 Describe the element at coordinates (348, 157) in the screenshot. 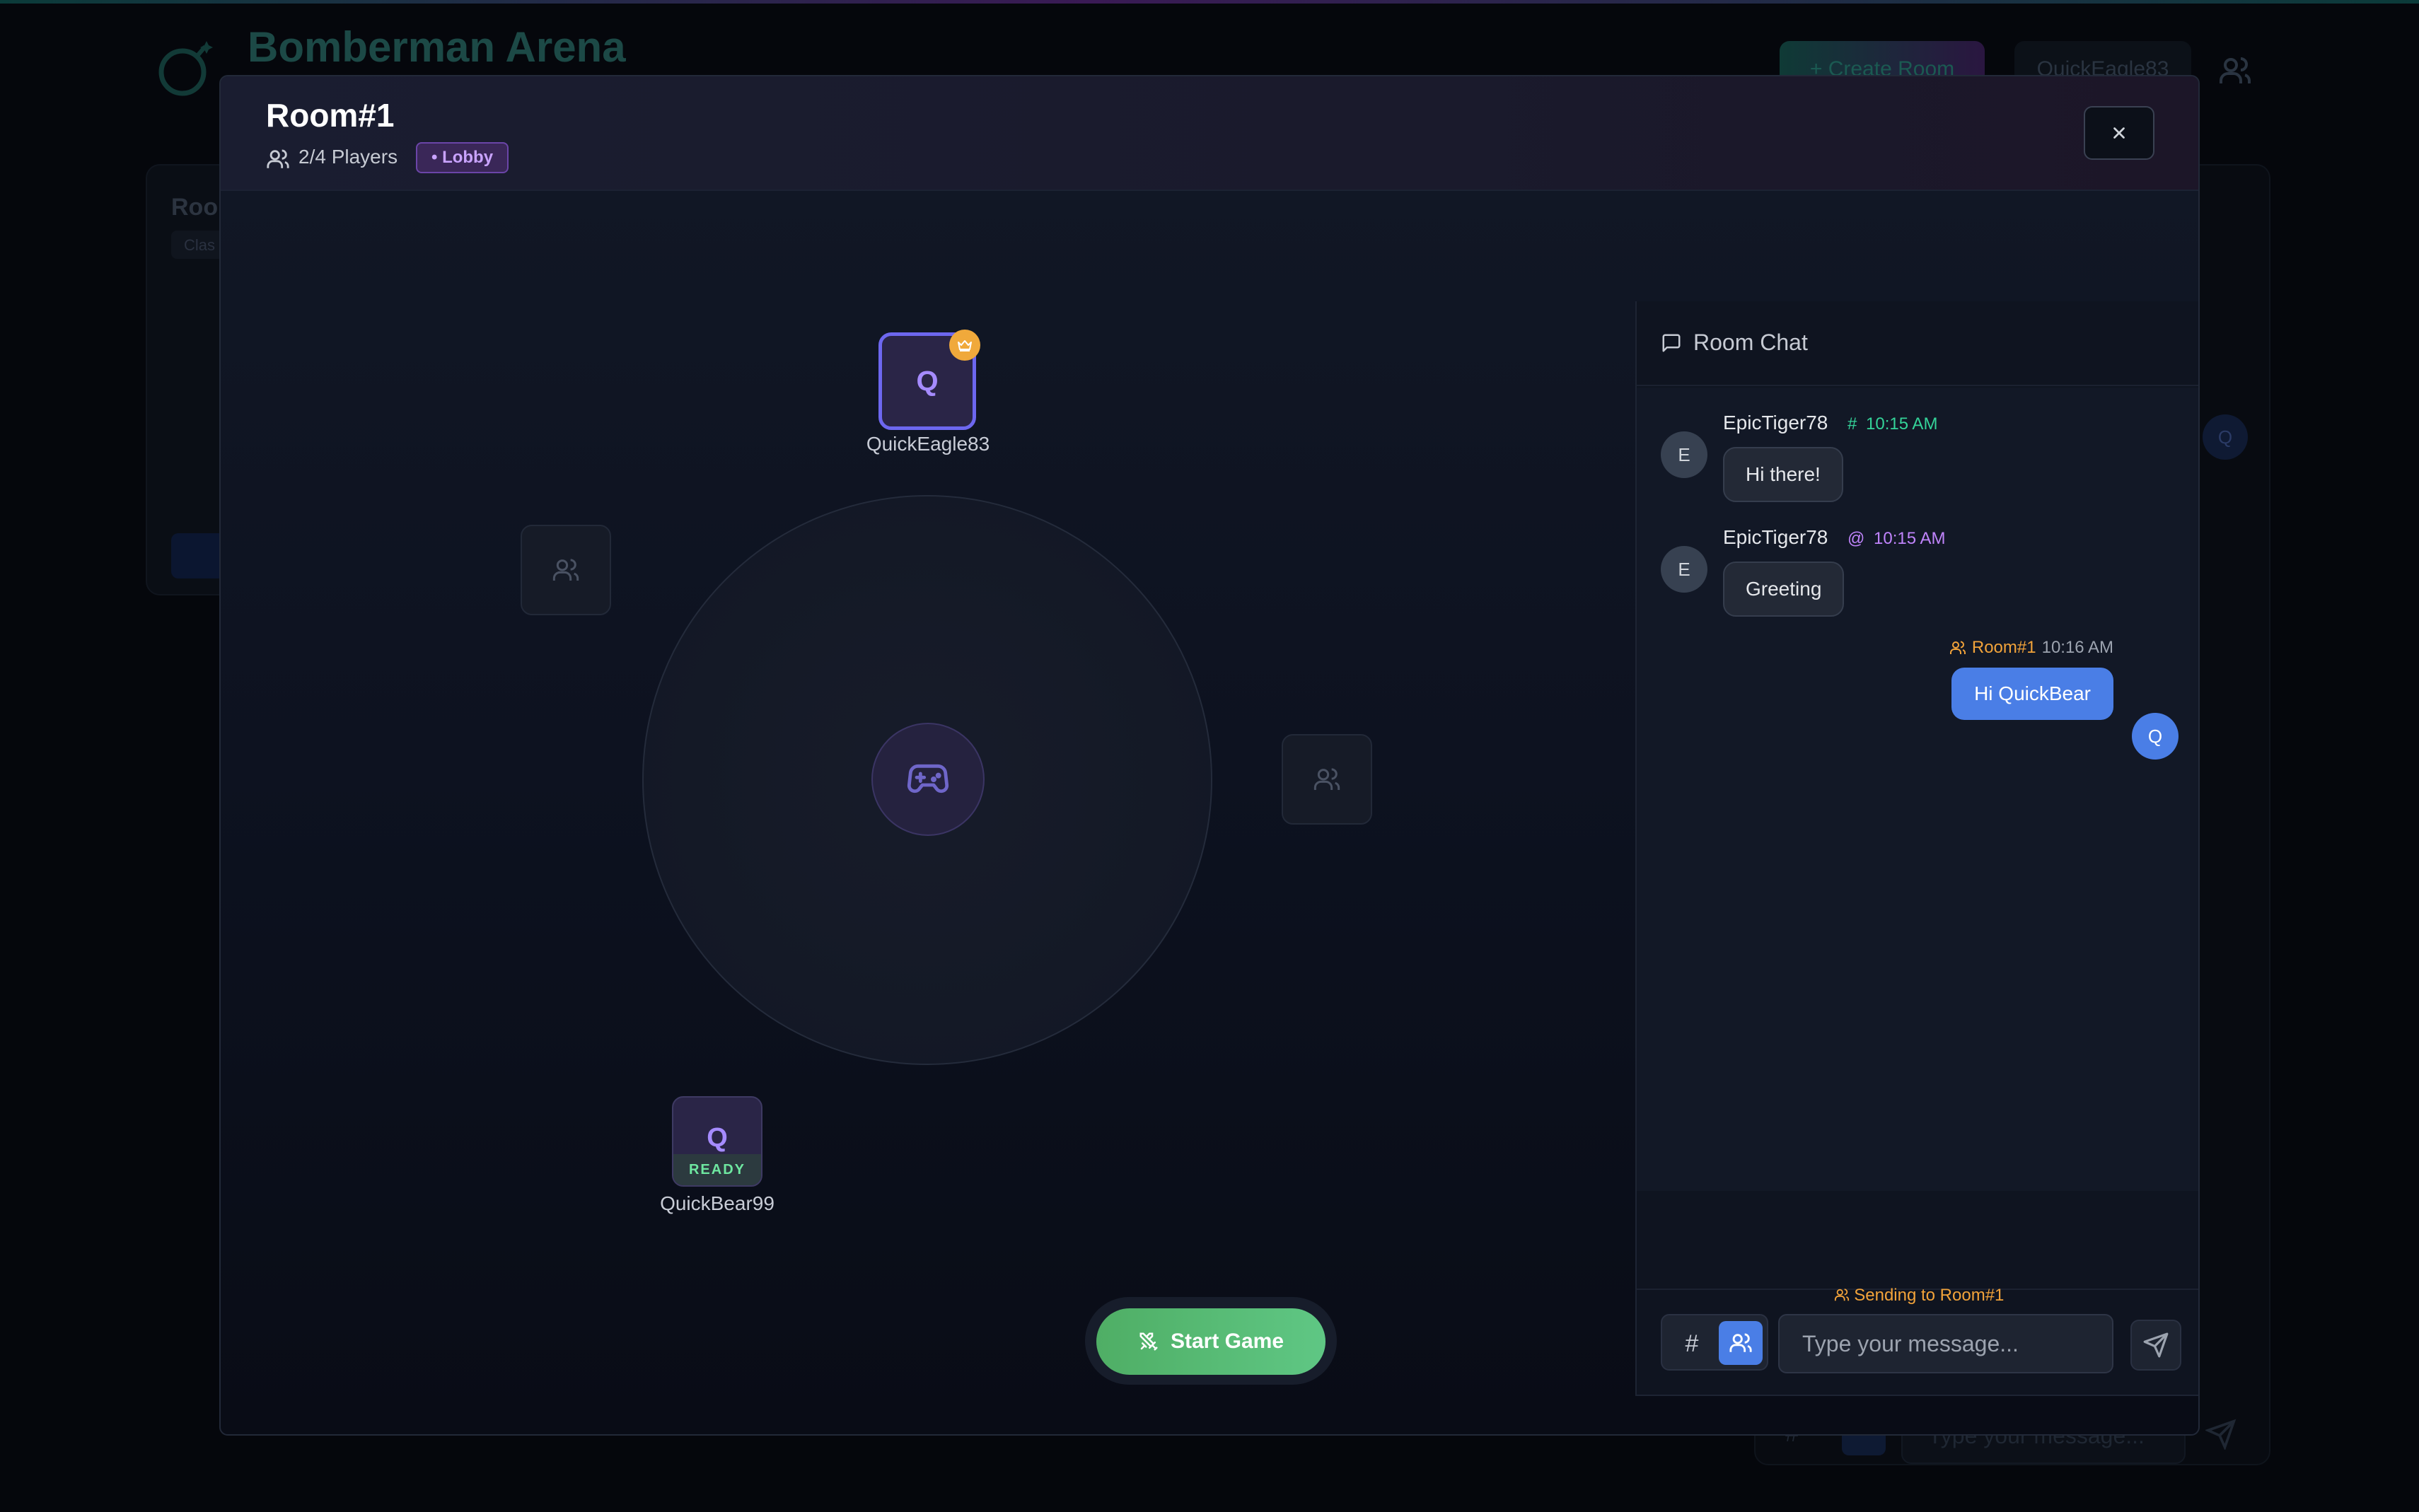

I see `players-count: 2/4 Players` at that location.